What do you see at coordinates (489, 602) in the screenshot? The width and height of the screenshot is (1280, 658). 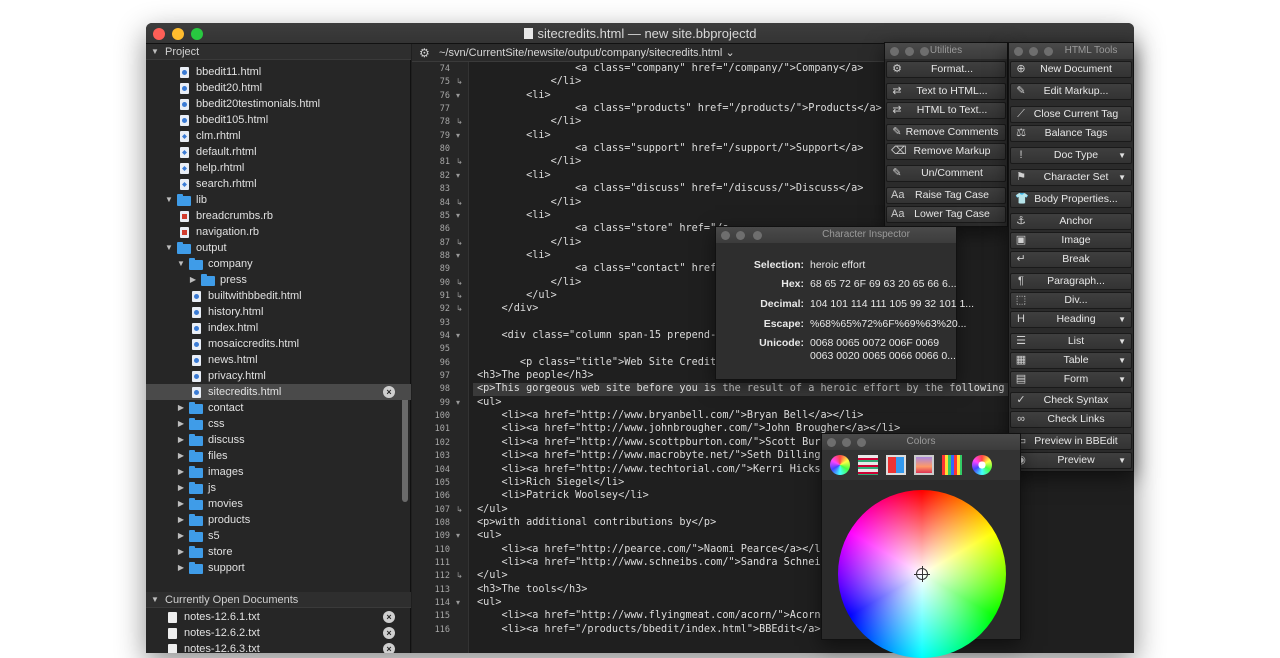 I see `code-line: <ul>` at bounding box center [489, 602].